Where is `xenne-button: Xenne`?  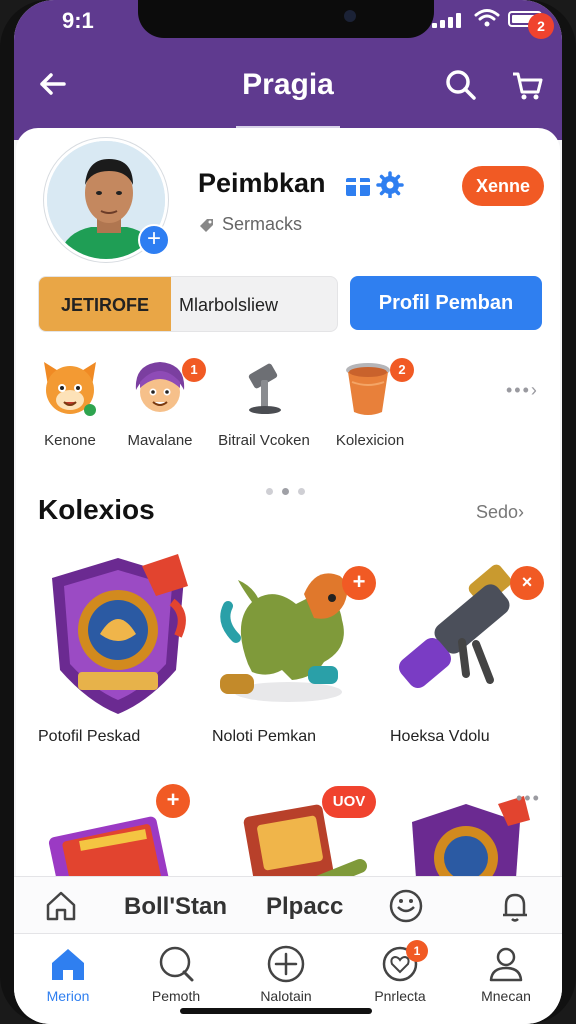
xenne-button: Xenne is located at coordinates (503, 186).